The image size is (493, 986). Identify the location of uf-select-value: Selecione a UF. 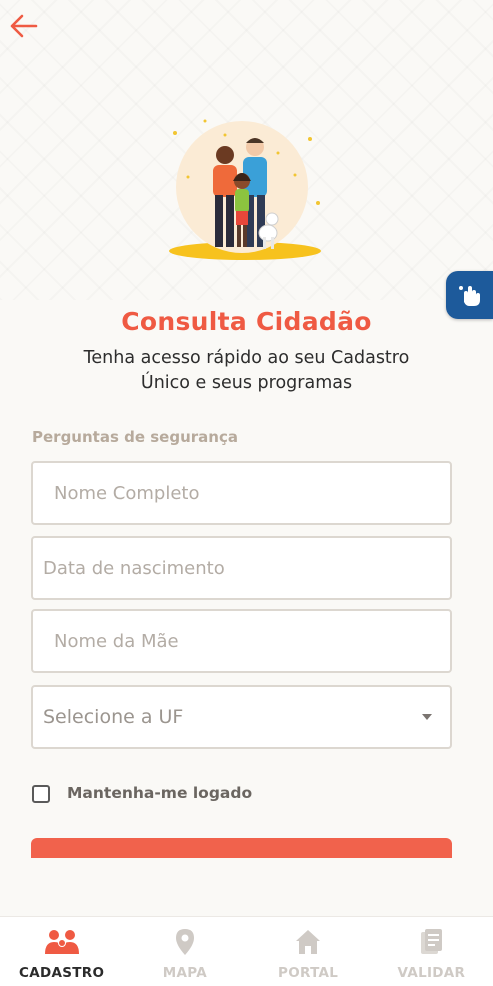
(113, 717).